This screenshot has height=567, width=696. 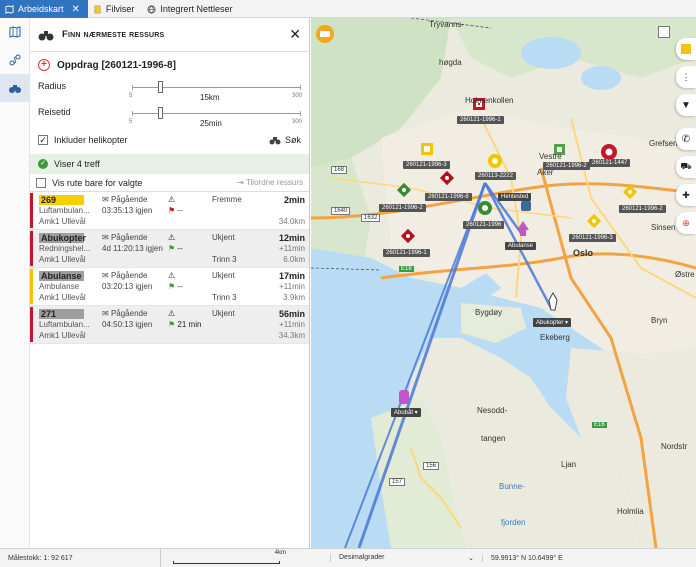 What do you see at coordinates (659, 320) in the screenshot?
I see `place-label: Bryn` at bounding box center [659, 320].